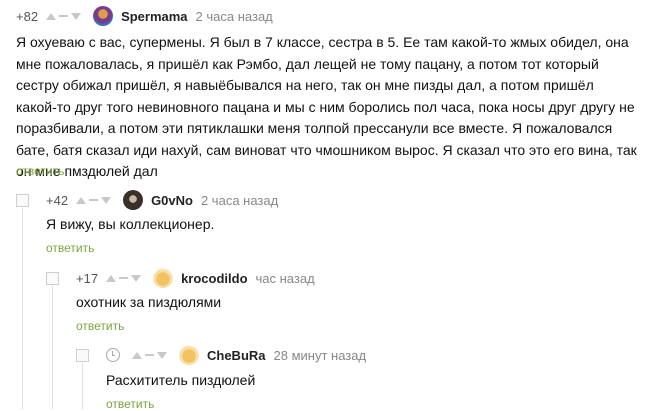 This screenshot has height=411, width=650. I want to click on comment-1-header: +82 Spermama 2 часа назад, so click(144, 16).